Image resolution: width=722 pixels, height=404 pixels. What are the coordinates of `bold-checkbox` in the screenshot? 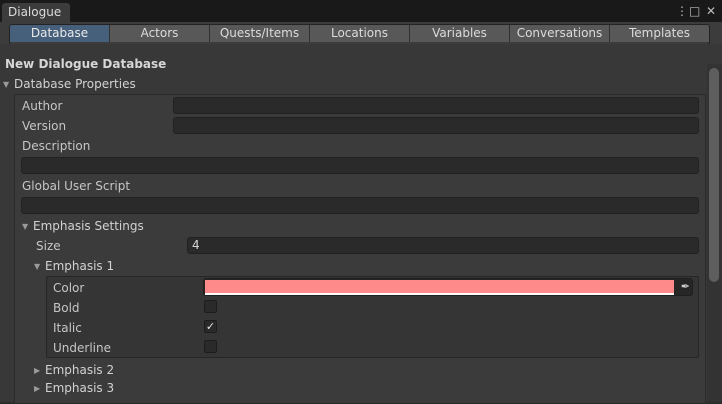 It's located at (210, 306).